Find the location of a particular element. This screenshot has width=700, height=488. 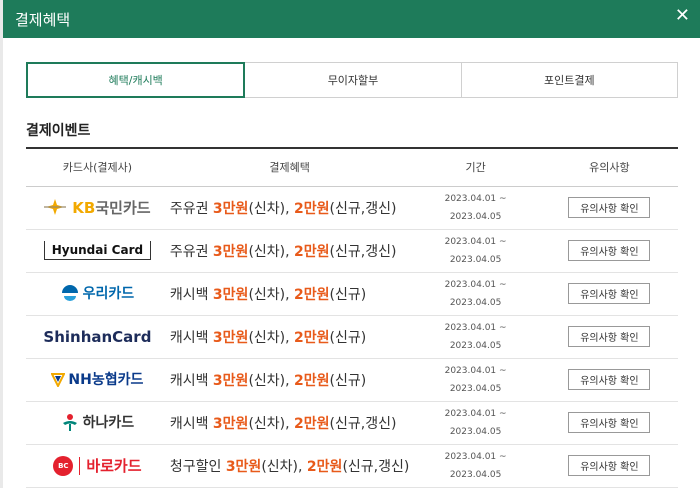

card-logo-cell: ShinhanCard is located at coordinates (97, 337).